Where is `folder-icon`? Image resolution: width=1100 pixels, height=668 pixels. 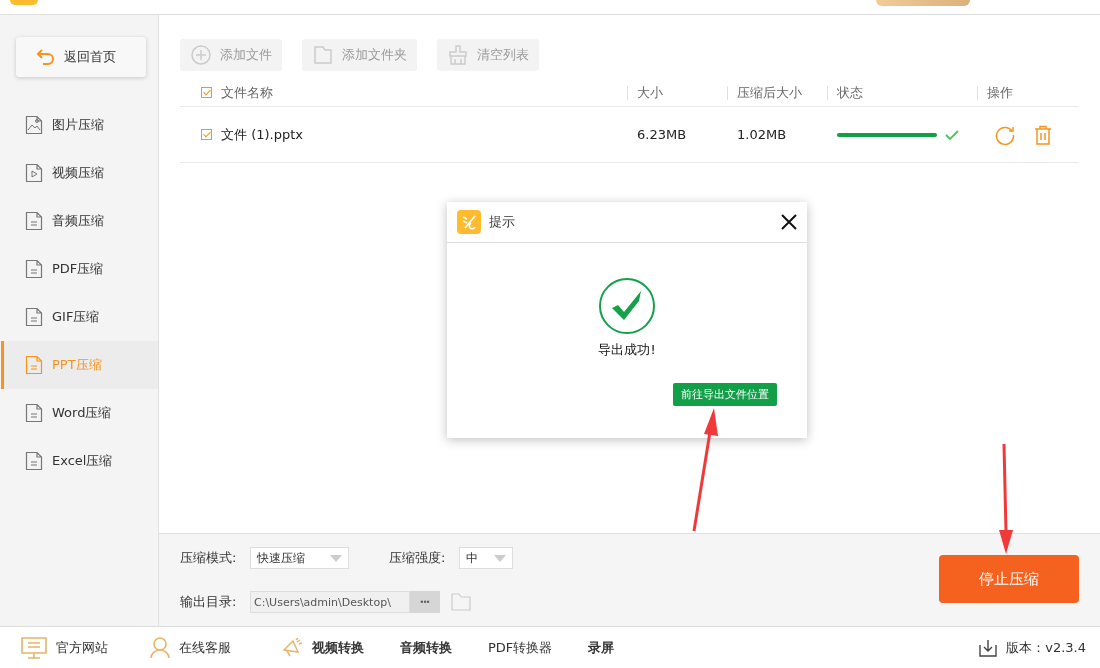 folder-icon is located at coordinates (461, 602).